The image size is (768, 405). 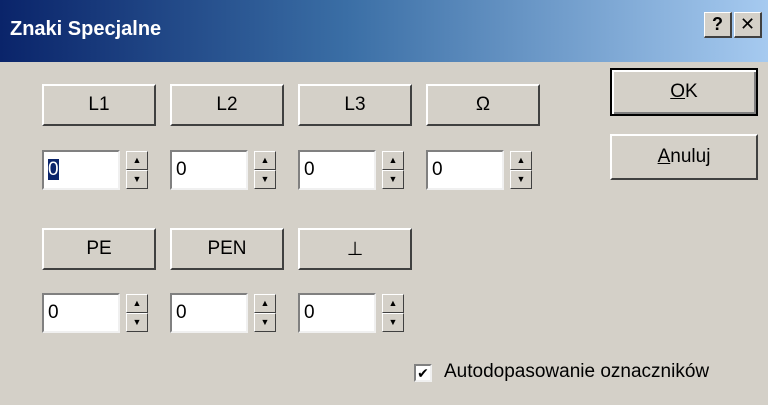 What do you see at coordinates (209, 313) in the screenshot?
I see `pen-input: 0` at bounding box center [209, 313].